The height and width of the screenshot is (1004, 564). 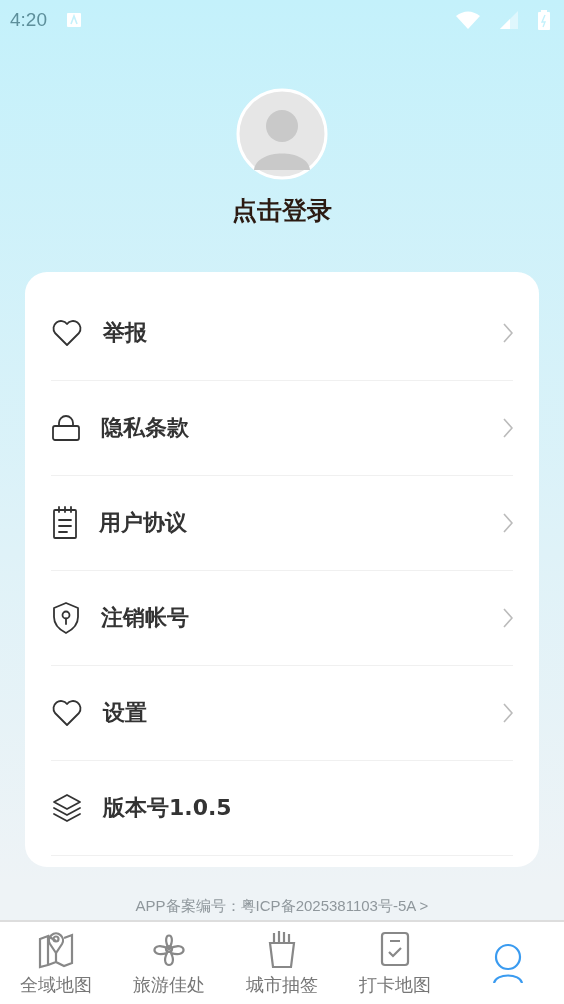 What do you see at coordinates (292, 618) in the screenshot?
I see `menu-item: 注销帐号` at bounding box center [292, 618].